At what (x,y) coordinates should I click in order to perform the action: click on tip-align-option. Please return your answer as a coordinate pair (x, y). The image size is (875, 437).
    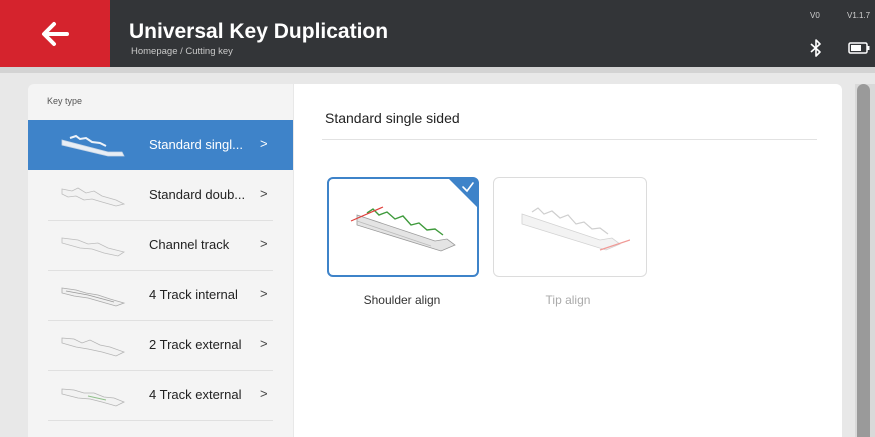
    Looking at the image, I should click on (570, 227).